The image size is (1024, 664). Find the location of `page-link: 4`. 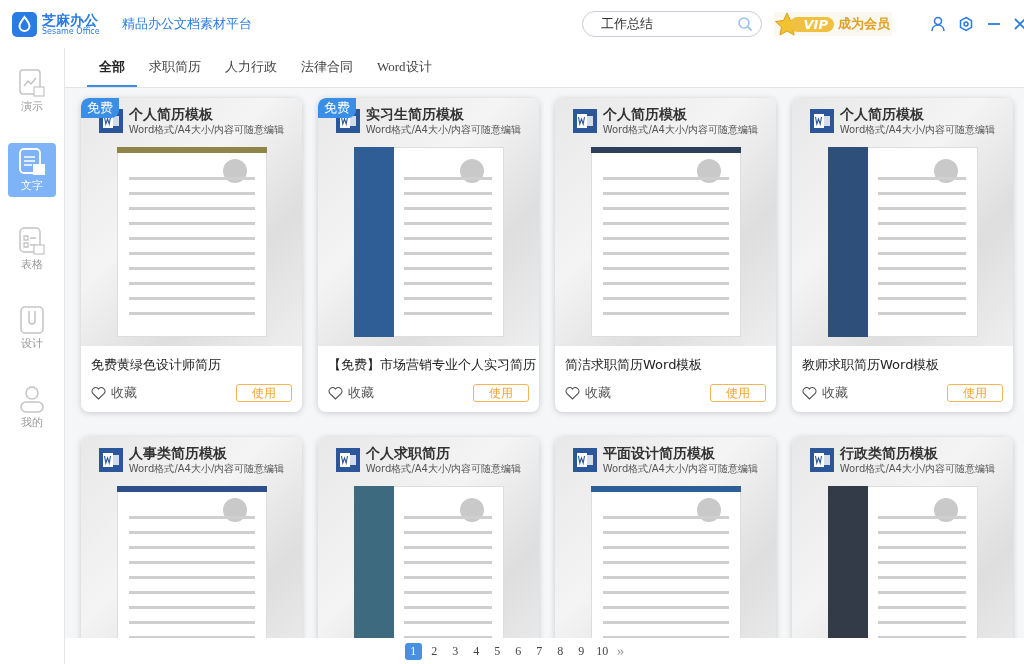

page-link: 4 is located at coordinates (476, 651).